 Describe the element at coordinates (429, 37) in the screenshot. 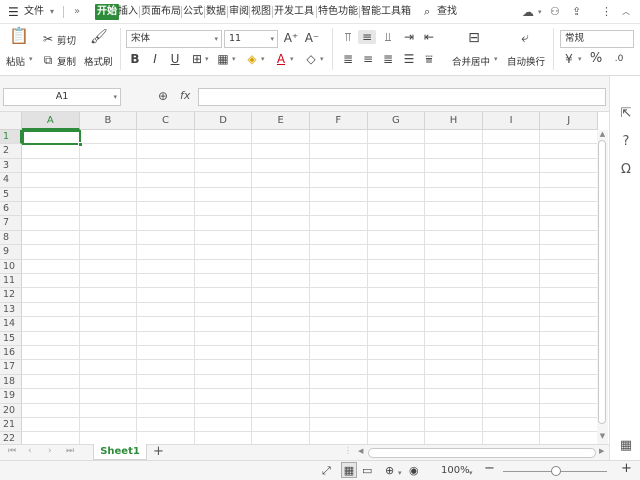

I see `indent-decrease-icon: ⇤` at that location.